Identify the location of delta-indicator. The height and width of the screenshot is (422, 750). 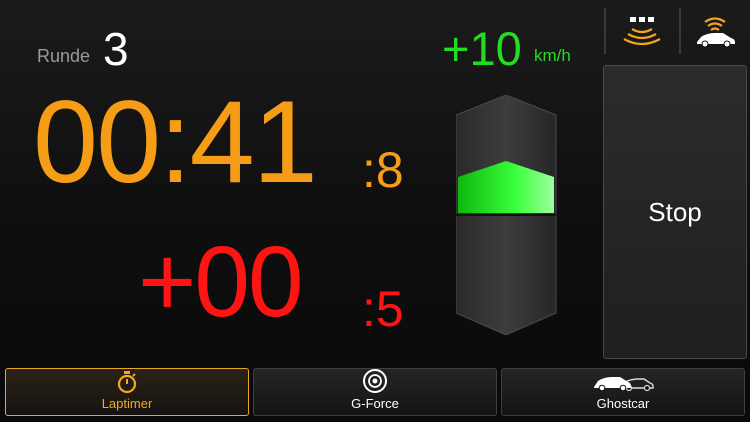
(506, 215).